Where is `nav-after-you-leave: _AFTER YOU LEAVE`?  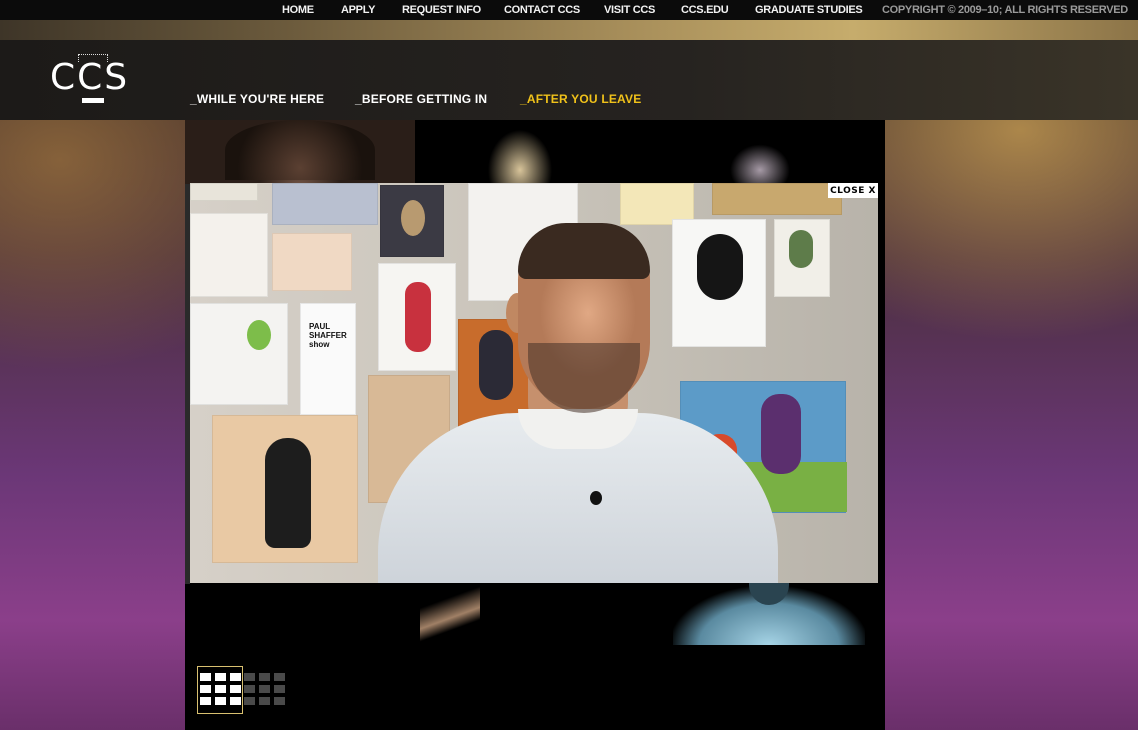
nav-after-you-leave: _AFTER YOU LEAVE is located at coordinates (580, 99).